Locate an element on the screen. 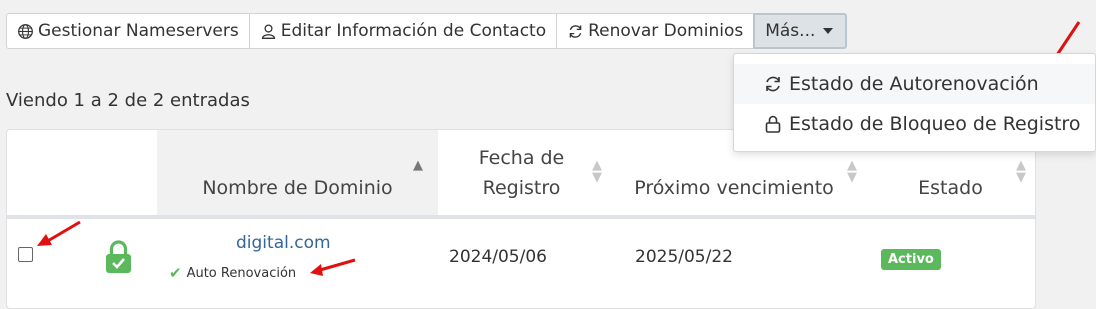 Image resolution: width=1096 pixels, height=309 pixels. edit-contact-info-button: Editar Información de Contacto is located at coordinates (403, 31).